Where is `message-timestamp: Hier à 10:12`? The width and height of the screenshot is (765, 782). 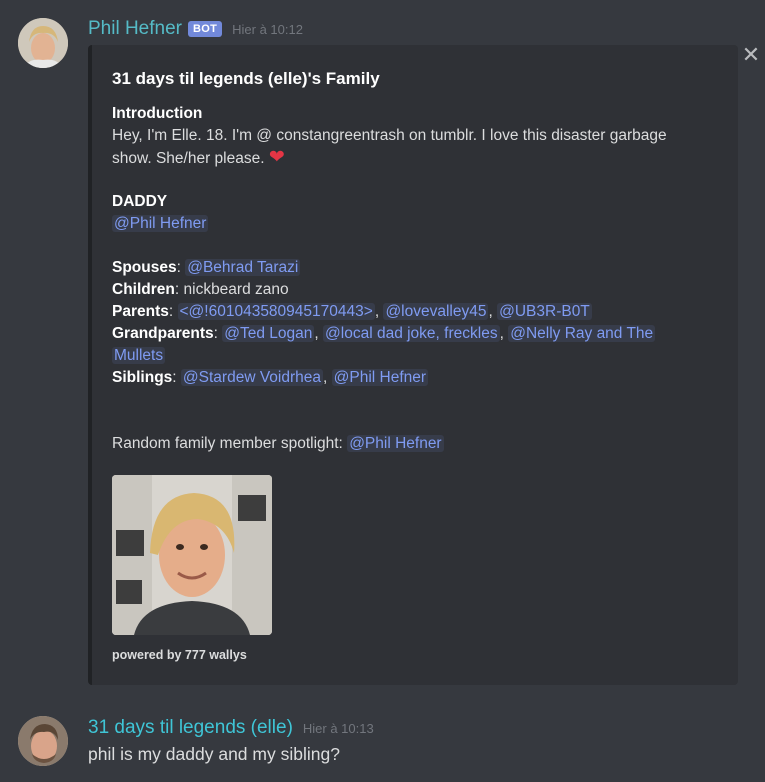 message-timestamp: Hier à 10:12 is located at coordinates (267, 29).